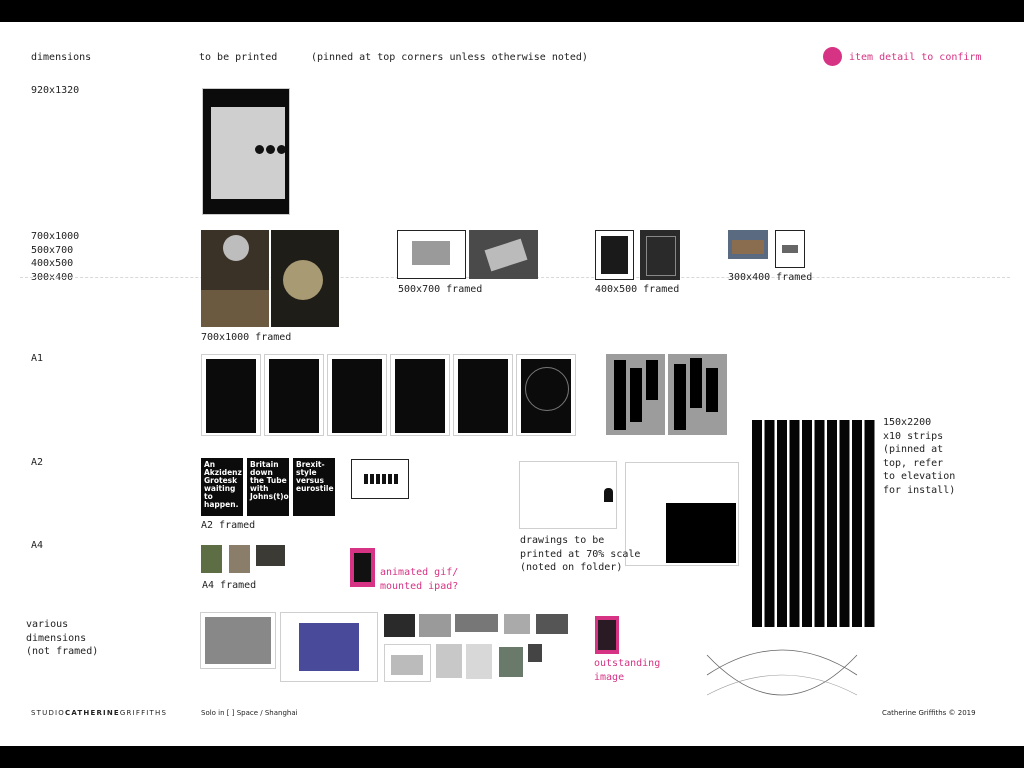 Image resolution: width=1024 pixels, height=768 pixels. Describe the element at coordinates (419, 579) in the screenshot. I see `caption-animated-gif: animated gif/ mounted ipad?` at that location.